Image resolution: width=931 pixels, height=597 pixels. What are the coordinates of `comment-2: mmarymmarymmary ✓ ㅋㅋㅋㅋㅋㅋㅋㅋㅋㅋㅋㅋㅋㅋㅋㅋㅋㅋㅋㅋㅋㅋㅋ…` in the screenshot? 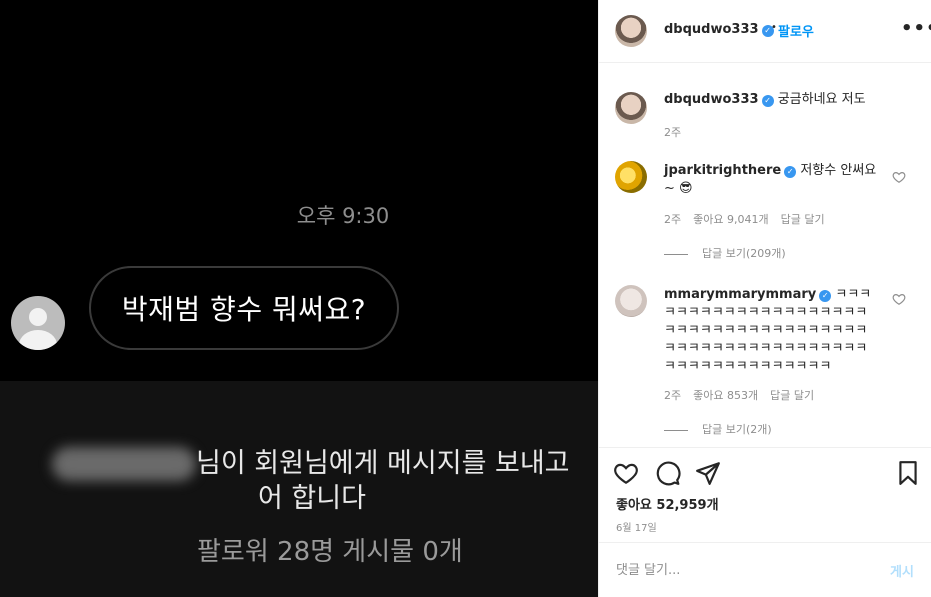 It's located at (771, 331).